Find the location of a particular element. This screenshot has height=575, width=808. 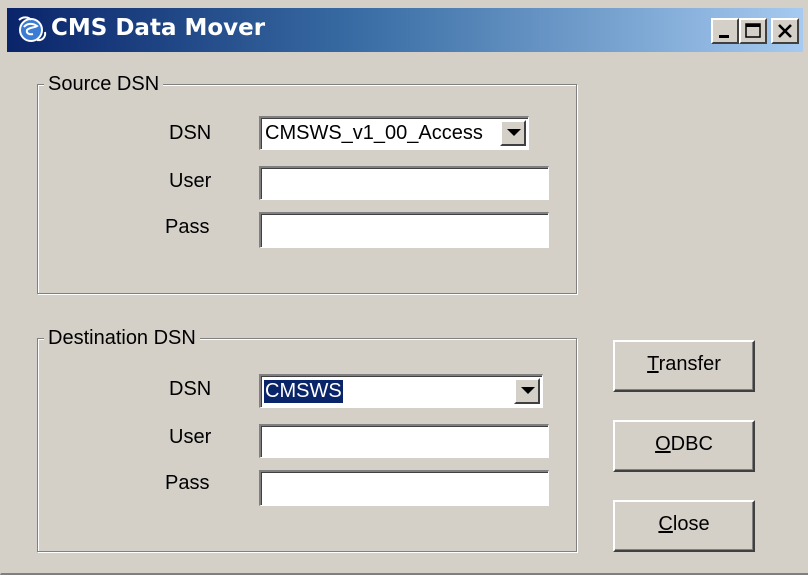

close-icon is located at coordinates (785, 31).